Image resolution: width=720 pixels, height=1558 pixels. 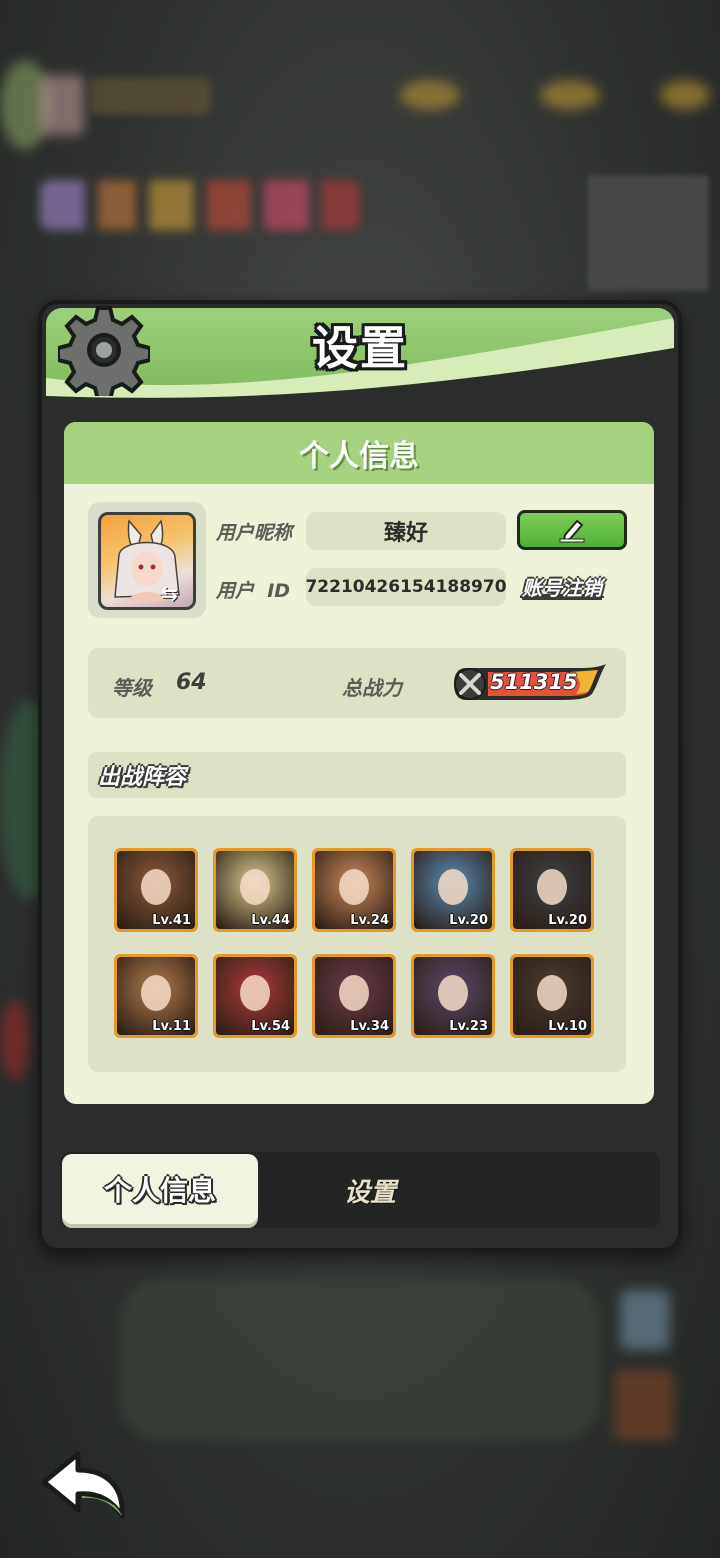 I want to click on background-event-icons, so click(x=200, y=205).